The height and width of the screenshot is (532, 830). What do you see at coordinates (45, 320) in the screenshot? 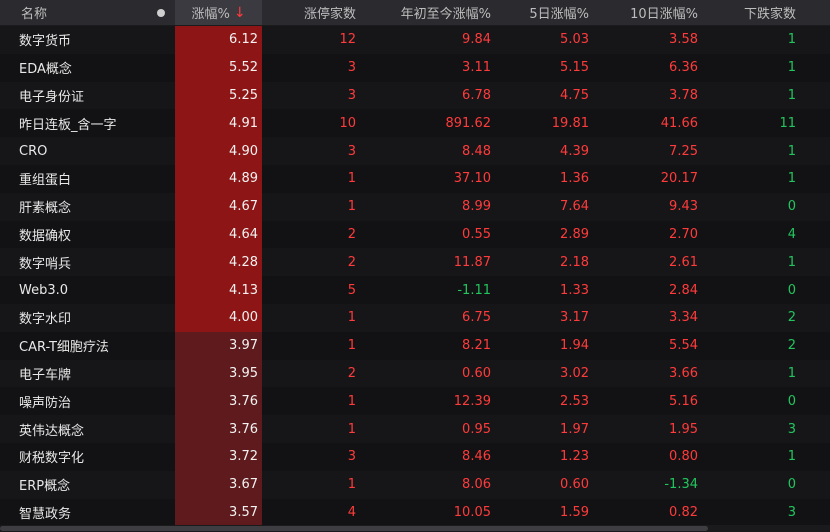
I see `sector-name: 数字水印` at bounding box center [45, 320].